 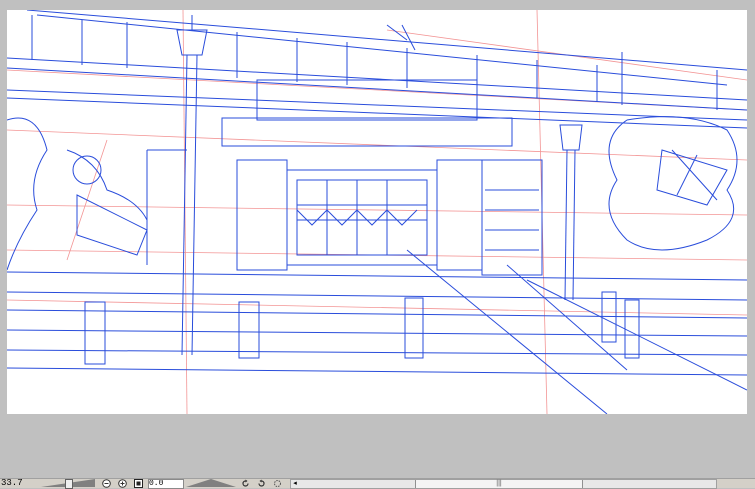 What do you see at coordinates (295, 484) in the screenshot?
I see `scroll-left-icon: ◂` at bounding box center [295, 484].